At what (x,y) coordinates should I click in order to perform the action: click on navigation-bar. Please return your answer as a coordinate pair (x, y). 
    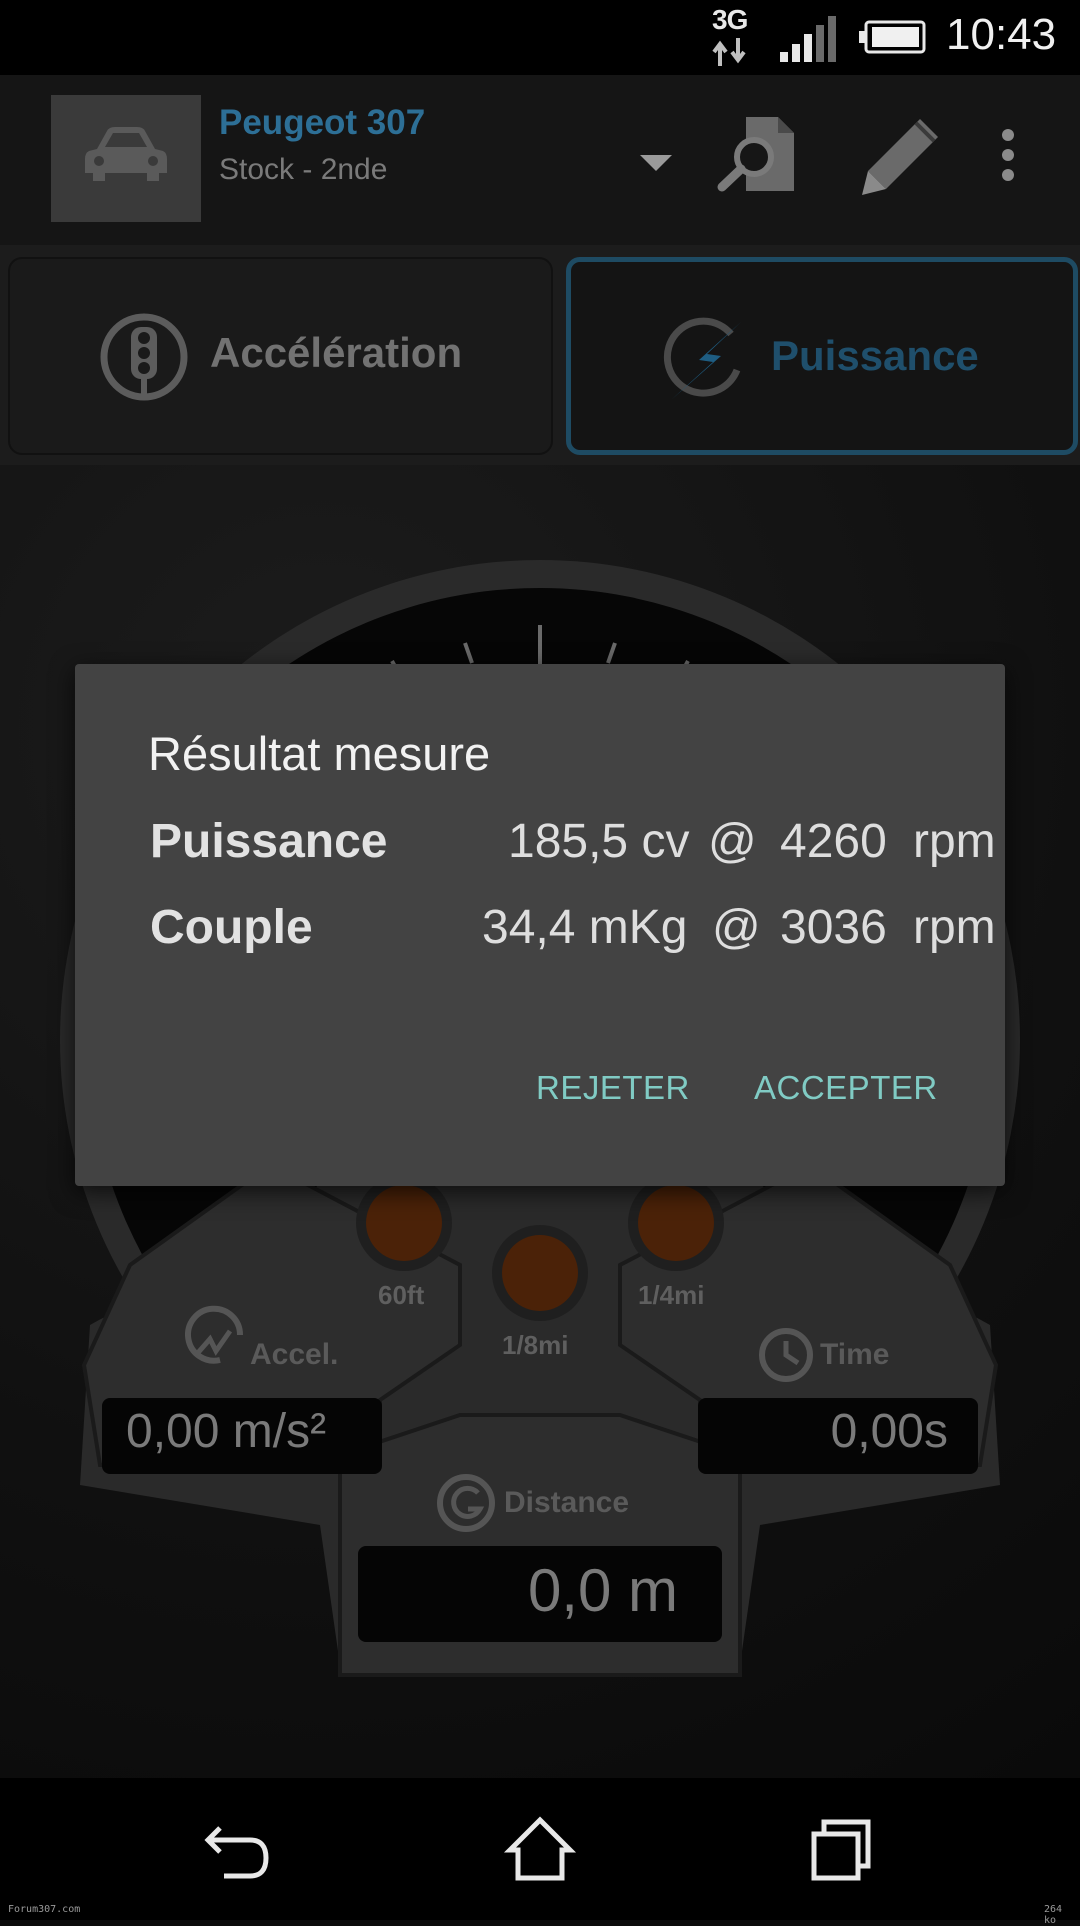
    Looking at the image, I should click on (540, 1849).